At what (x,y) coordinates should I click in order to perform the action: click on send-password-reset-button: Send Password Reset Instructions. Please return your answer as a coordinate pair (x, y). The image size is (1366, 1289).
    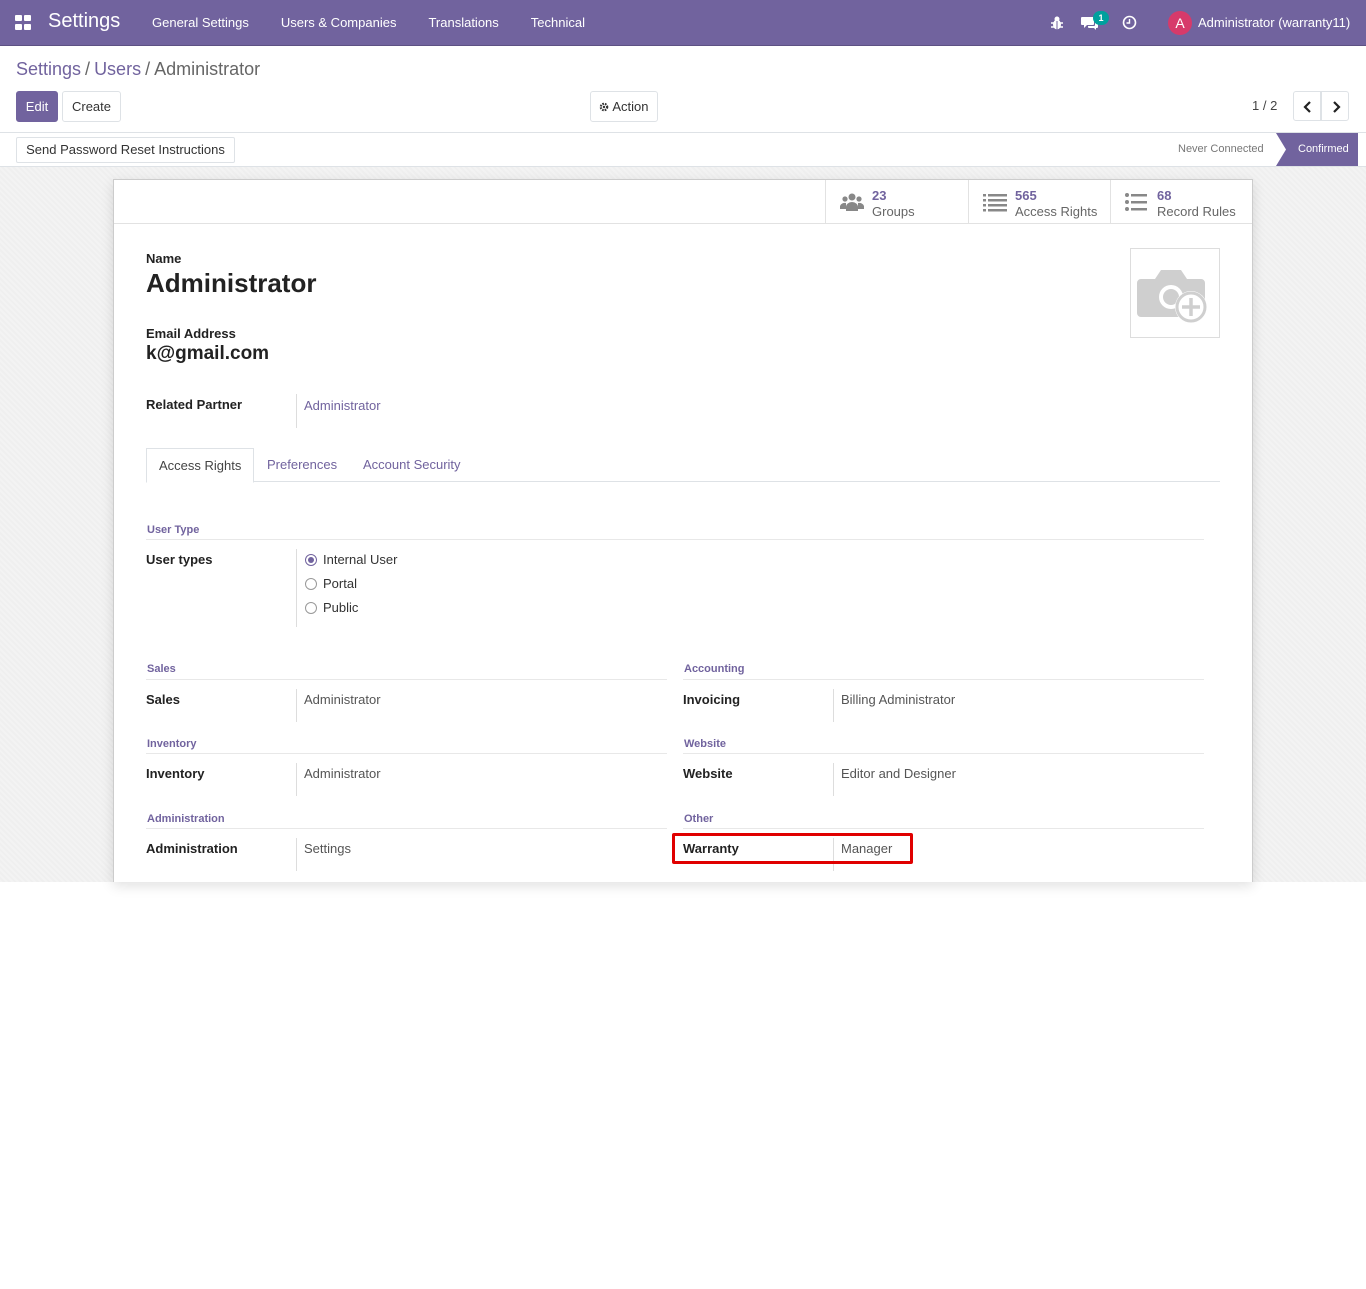
    Looking at the image, I should click on (125, 150).